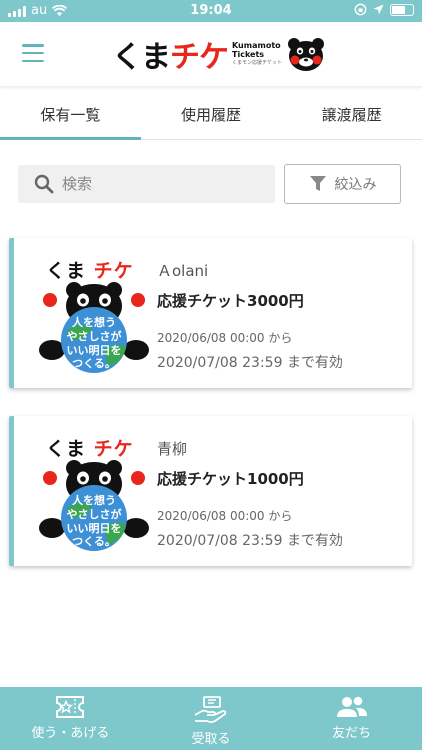  Describe the element at coordinates (402, 9) in the screenshot. I see `battery-icon` at that location.